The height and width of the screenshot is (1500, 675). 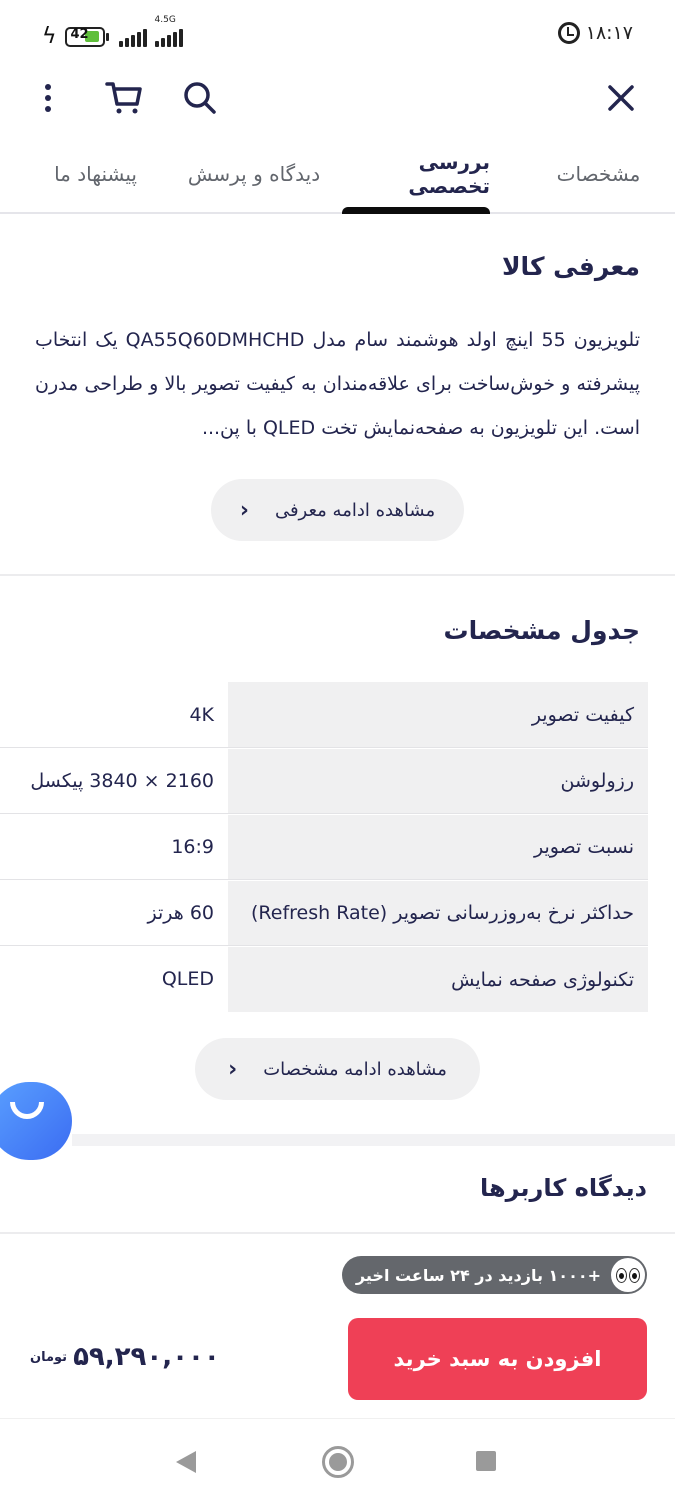 I want to click on home-icon, so click(x=338, y=1462).